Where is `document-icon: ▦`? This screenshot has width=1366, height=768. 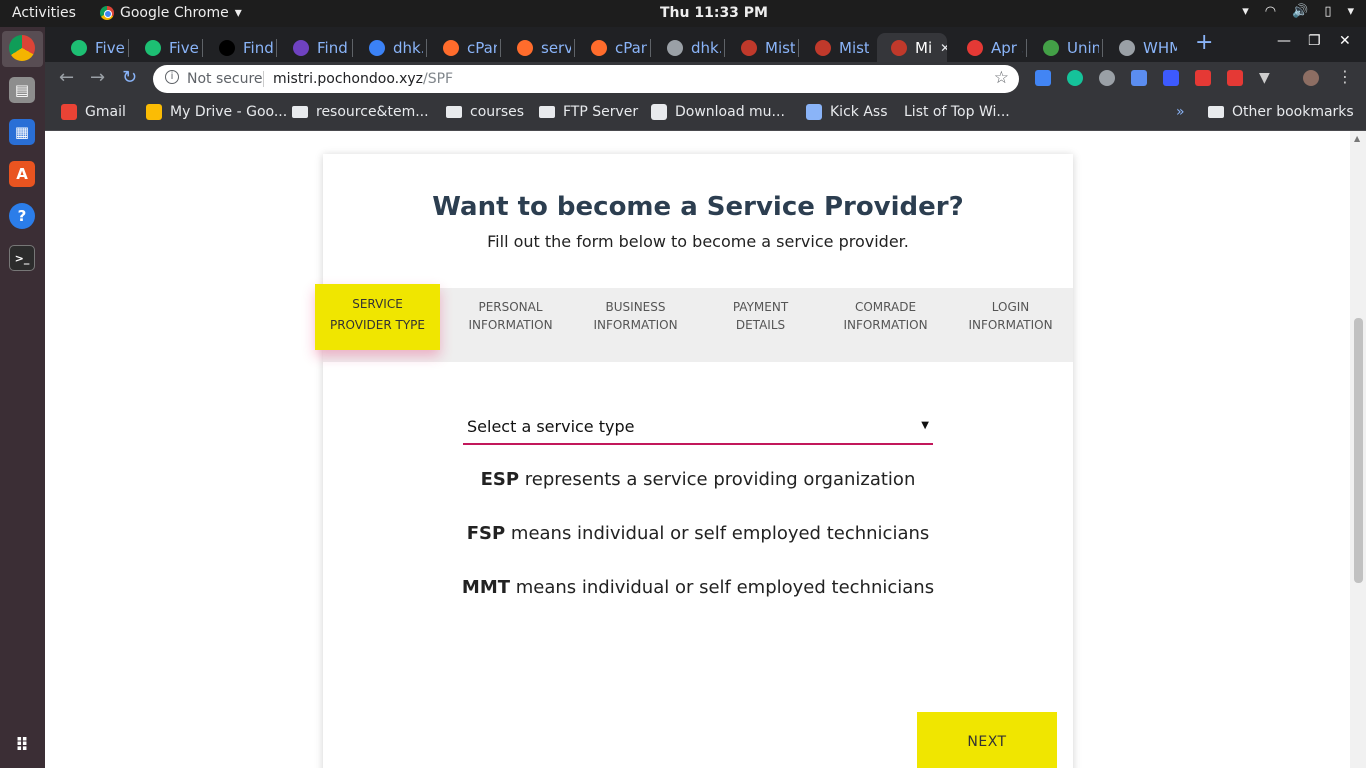 document-icon: ▦ is located at coordinates (22, 132).